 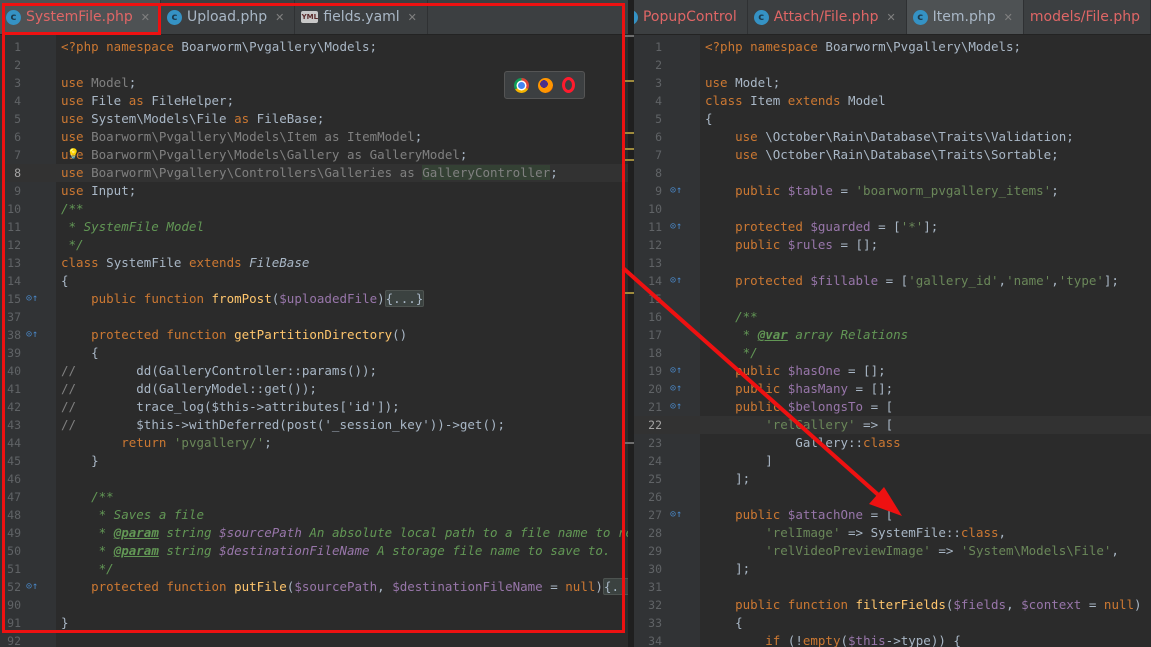 What do you see at coordinates (314, 263) in the screenshot?
I see `code-line: 13 class SystemFile extends FileBase` at bounding box center [314, 263].